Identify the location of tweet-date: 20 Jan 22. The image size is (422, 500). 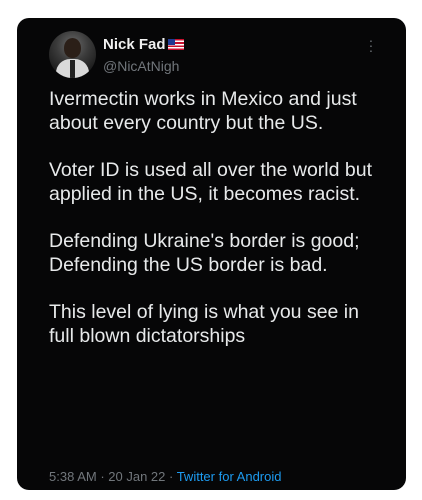
(136, 476).